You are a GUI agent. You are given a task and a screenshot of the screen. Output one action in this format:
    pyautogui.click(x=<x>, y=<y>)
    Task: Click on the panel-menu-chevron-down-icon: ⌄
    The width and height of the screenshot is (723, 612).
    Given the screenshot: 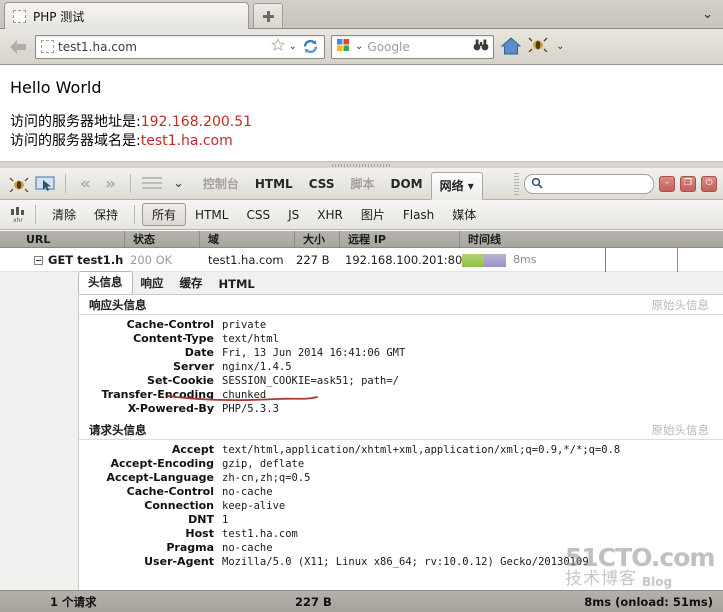 What is the action you would take?
    pyautogui.click(x=178, y=183)
    